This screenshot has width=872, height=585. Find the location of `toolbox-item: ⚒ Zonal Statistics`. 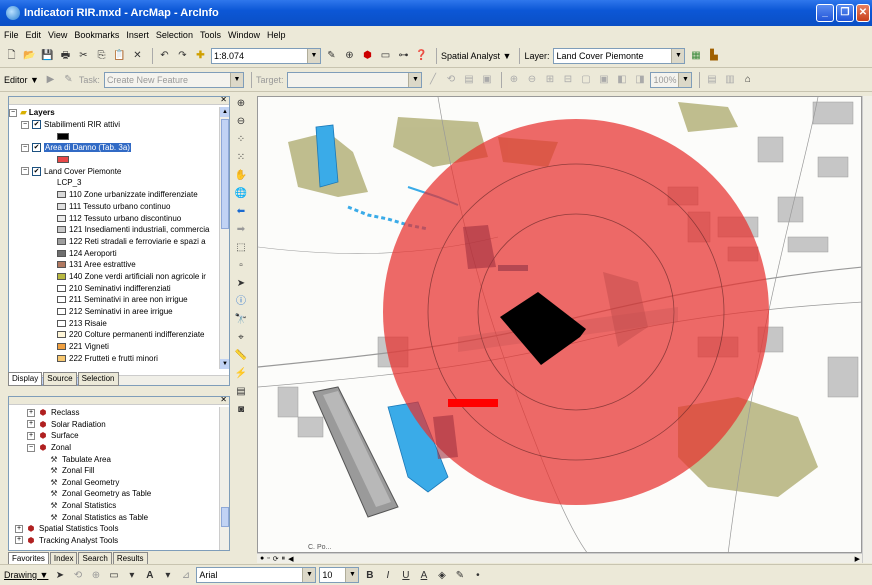

toolbox-item: ⚒ Zonal Statistics is located at coordinates (117, 506).